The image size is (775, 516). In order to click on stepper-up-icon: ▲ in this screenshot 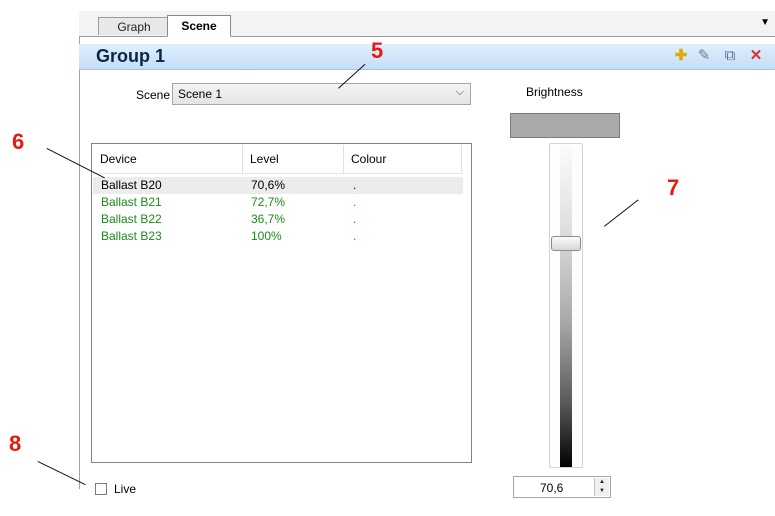, I will do `click(602, 482)`.